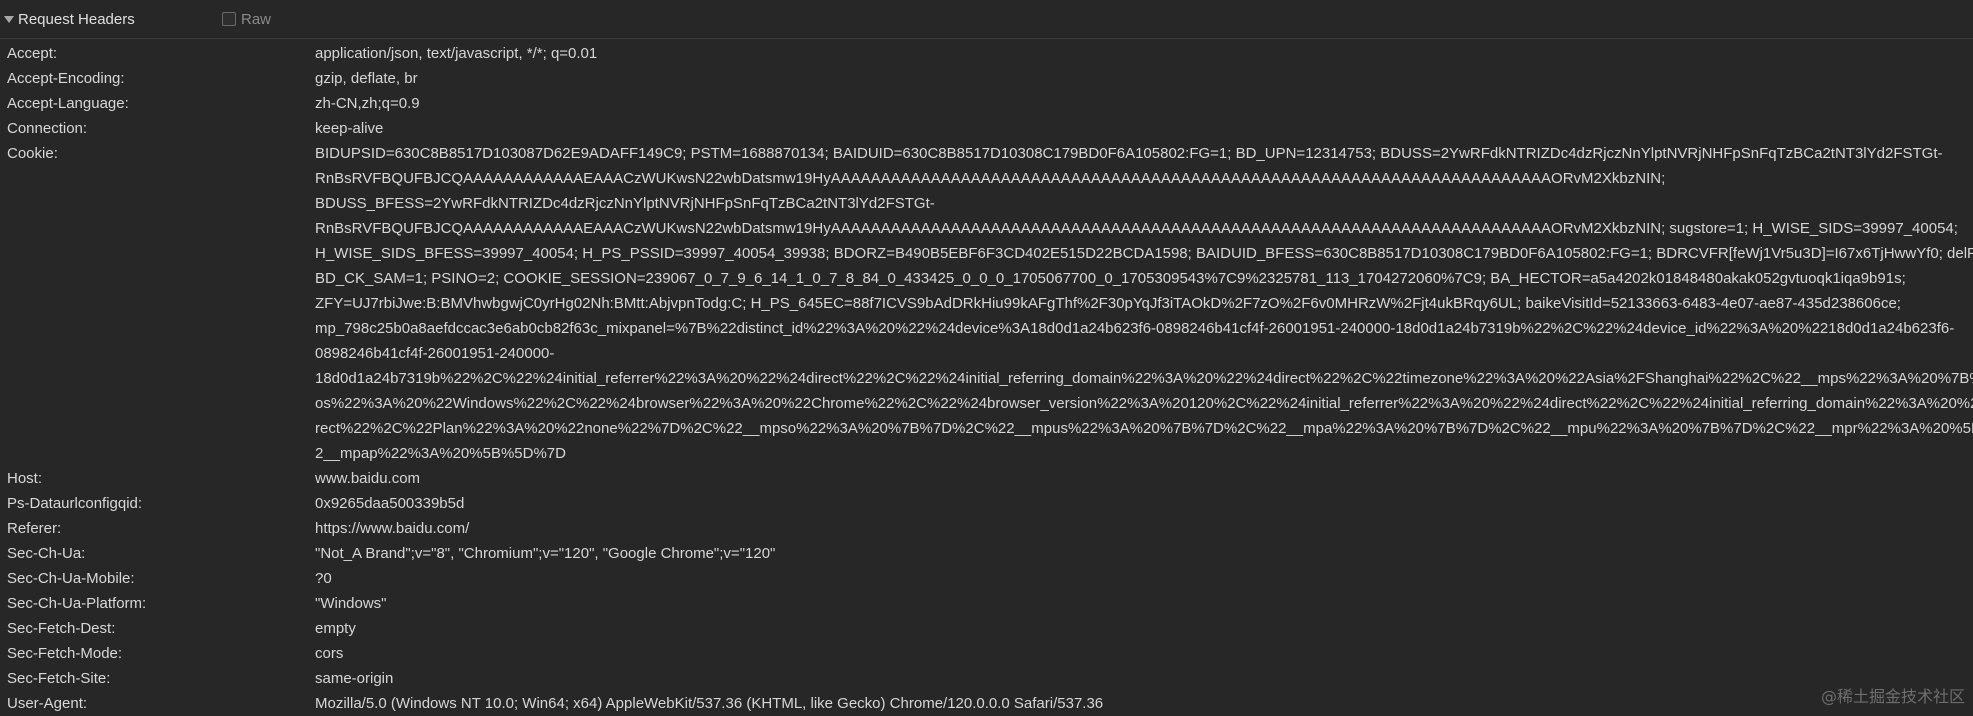 Image resolution: width=1973 pixels, height=716 pixels. I want to click on request-headers-toggle: Request Headers, so click(67, 19).